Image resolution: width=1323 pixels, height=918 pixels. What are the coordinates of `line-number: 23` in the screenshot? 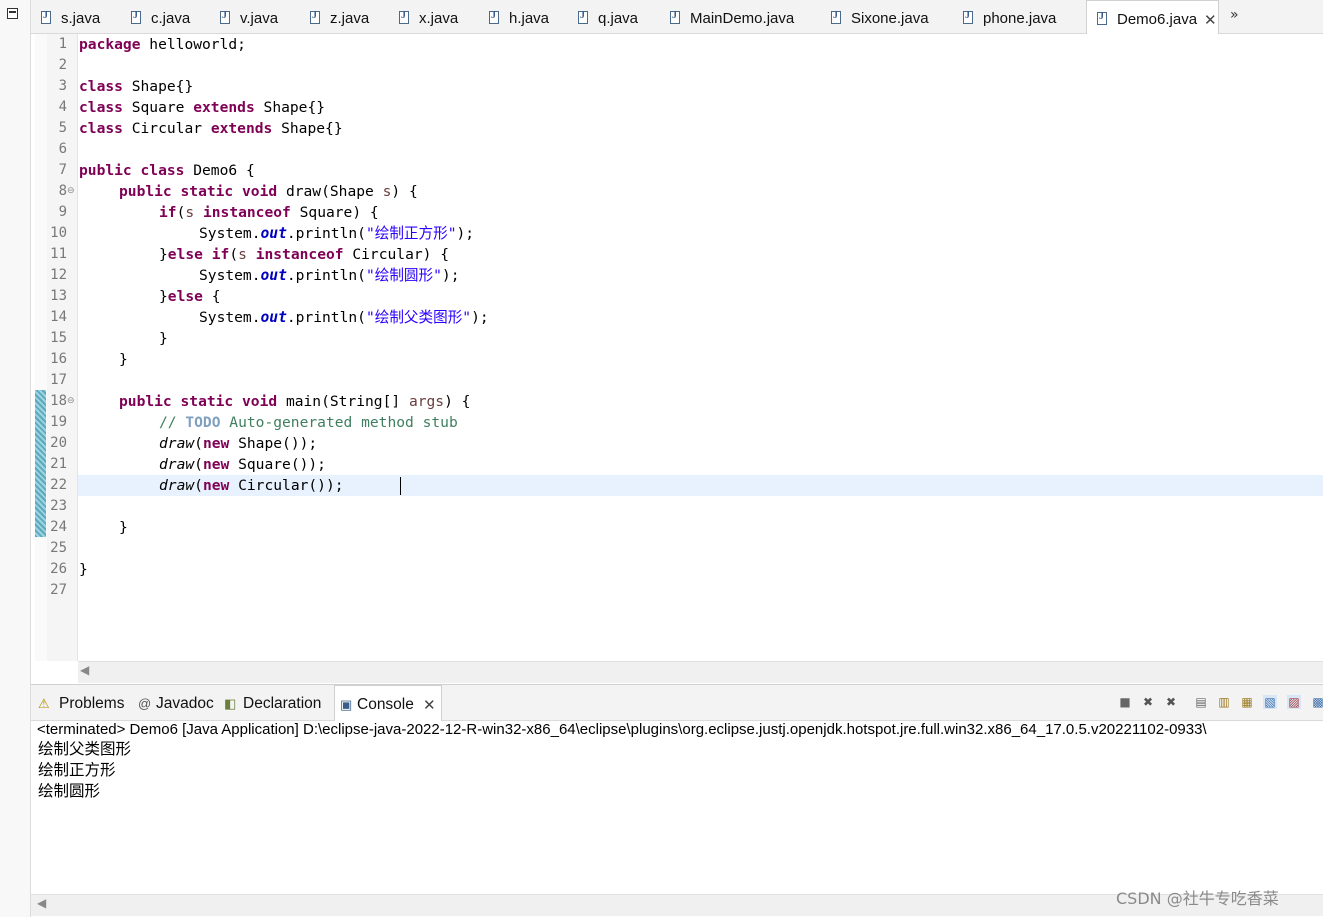 It's located at (58, 506).